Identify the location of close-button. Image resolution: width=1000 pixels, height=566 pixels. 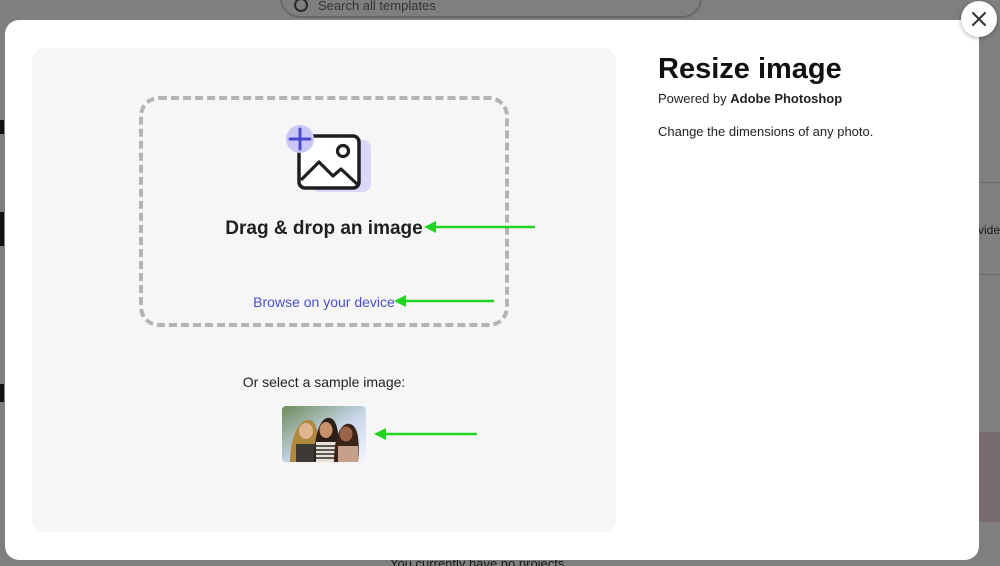
(979, 19).